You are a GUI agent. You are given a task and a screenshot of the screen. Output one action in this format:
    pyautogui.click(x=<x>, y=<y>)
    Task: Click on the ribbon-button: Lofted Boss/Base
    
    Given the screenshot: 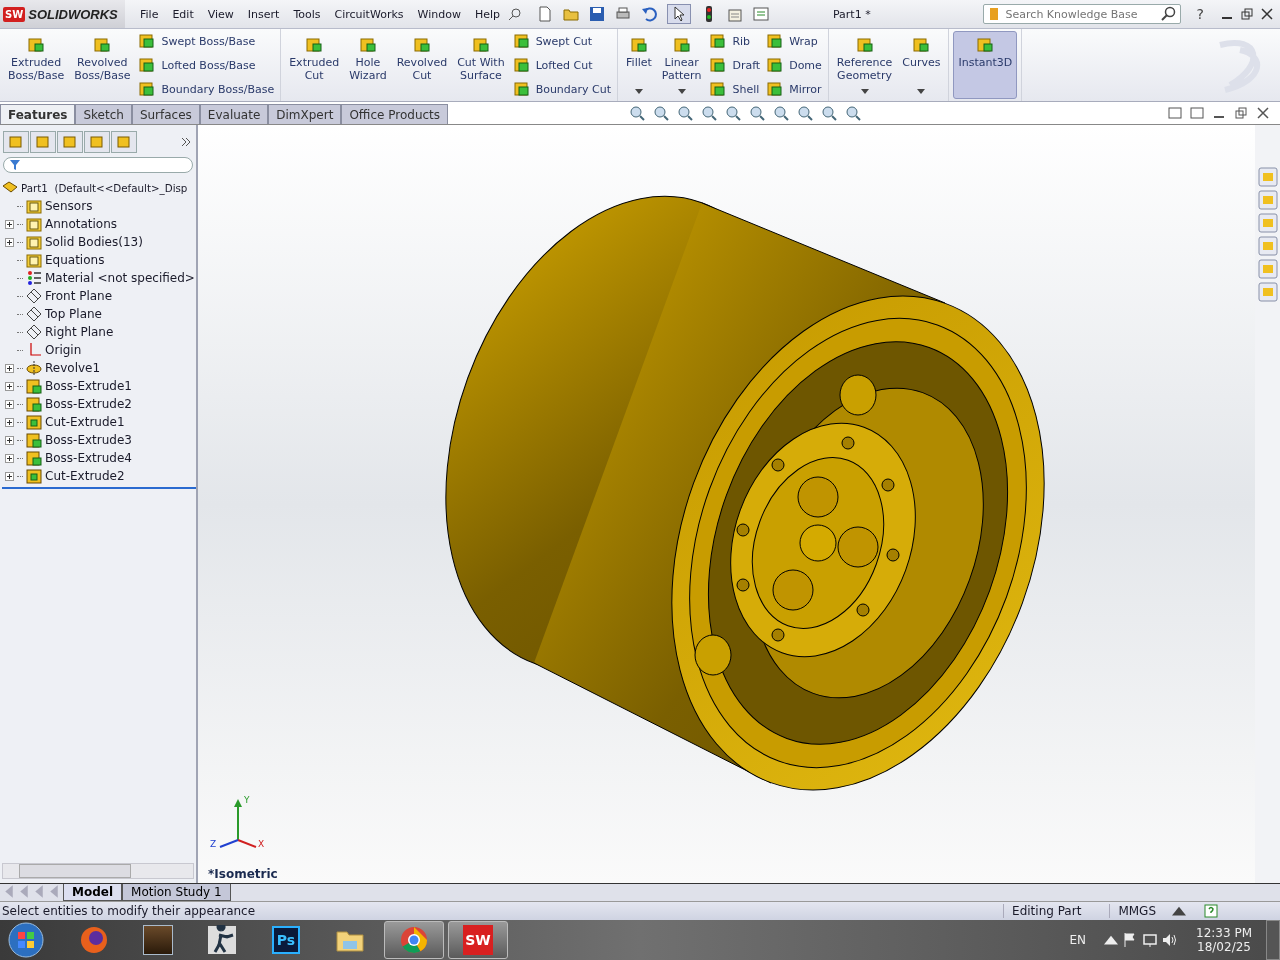 What is the action you would take?
    pyautogui.click(x=206, y=65)
    